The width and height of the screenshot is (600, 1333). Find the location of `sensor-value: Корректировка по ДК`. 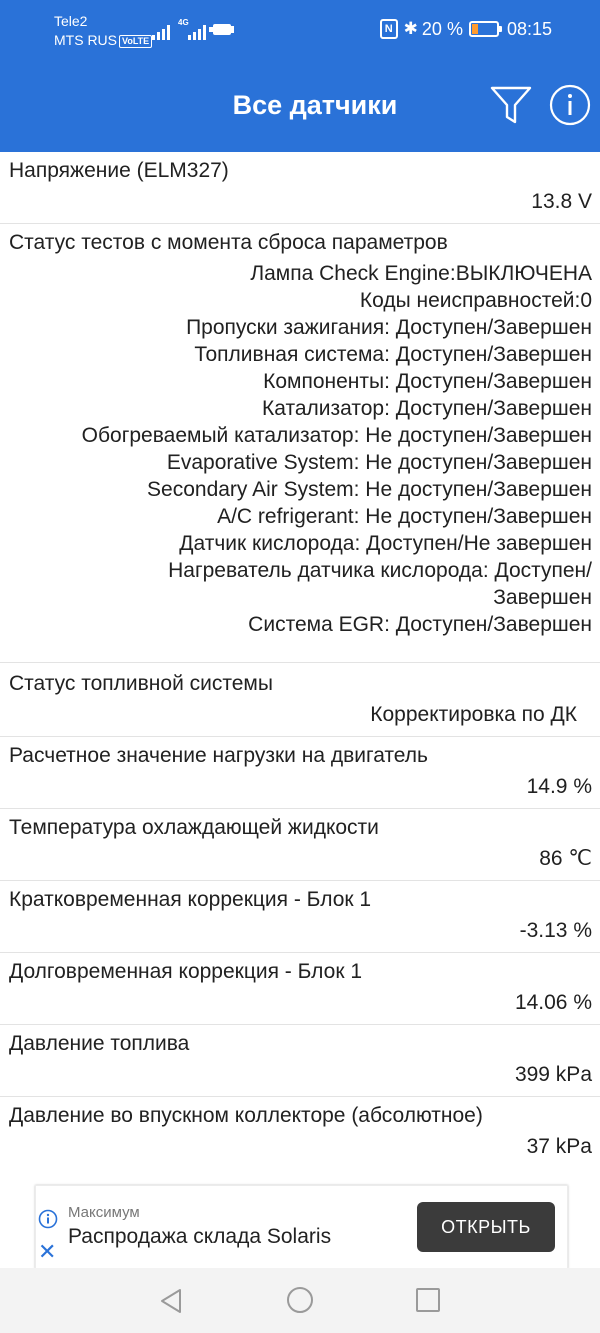

sensor-value: Корректировка по ДК is located at coordinates (473, 714).